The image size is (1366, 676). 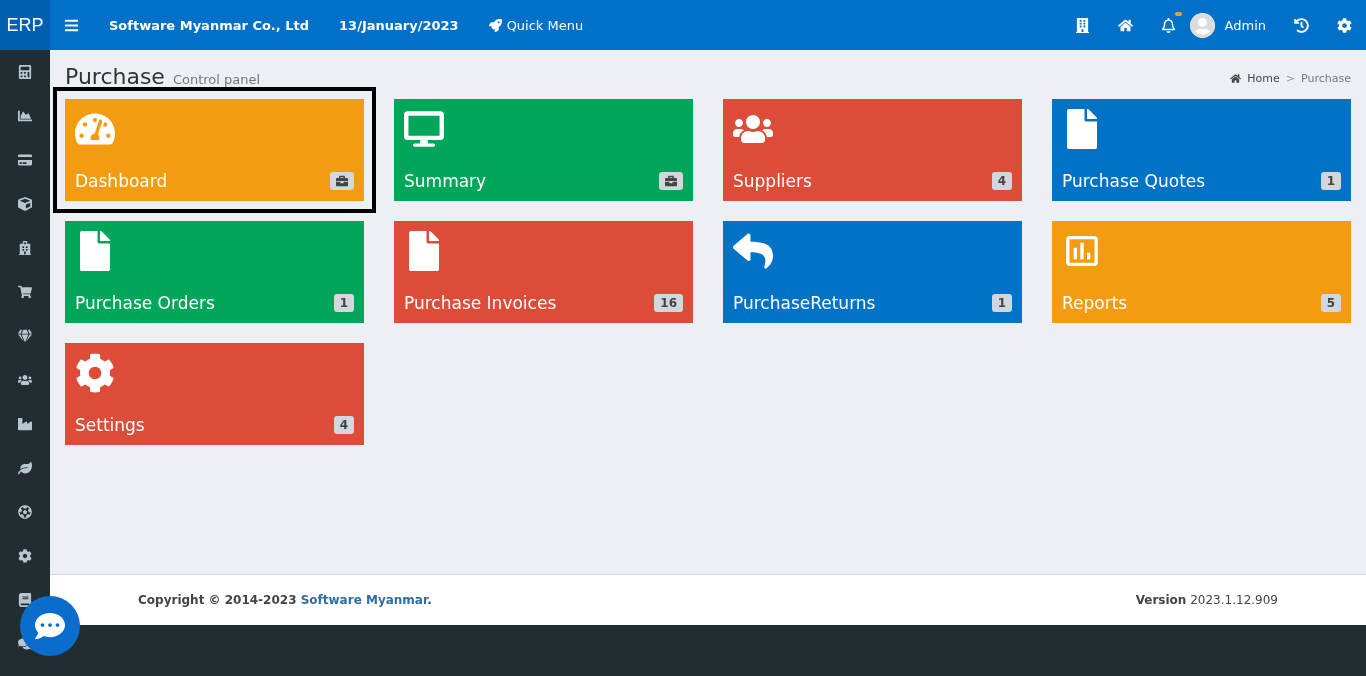 I want to click on user-name: Admin, so click(x=1245, y=25).